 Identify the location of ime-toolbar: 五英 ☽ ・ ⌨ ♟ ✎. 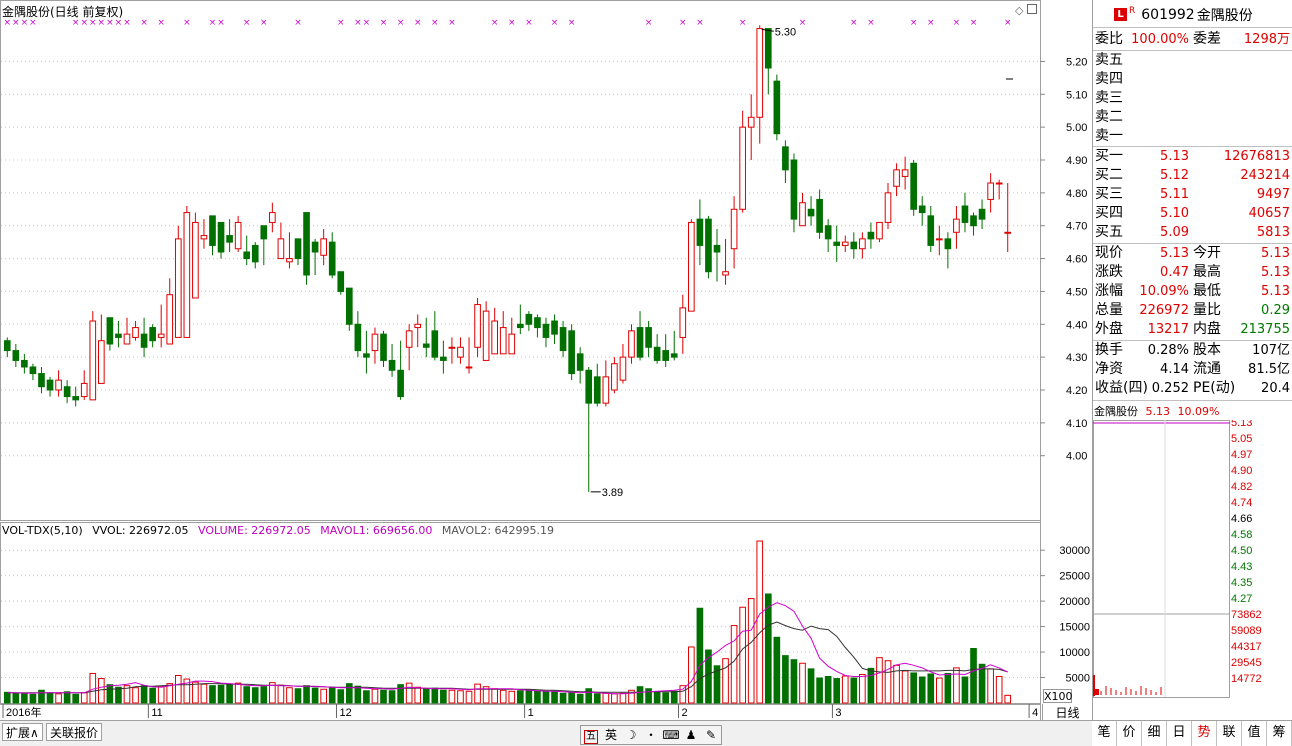
(651, 735).